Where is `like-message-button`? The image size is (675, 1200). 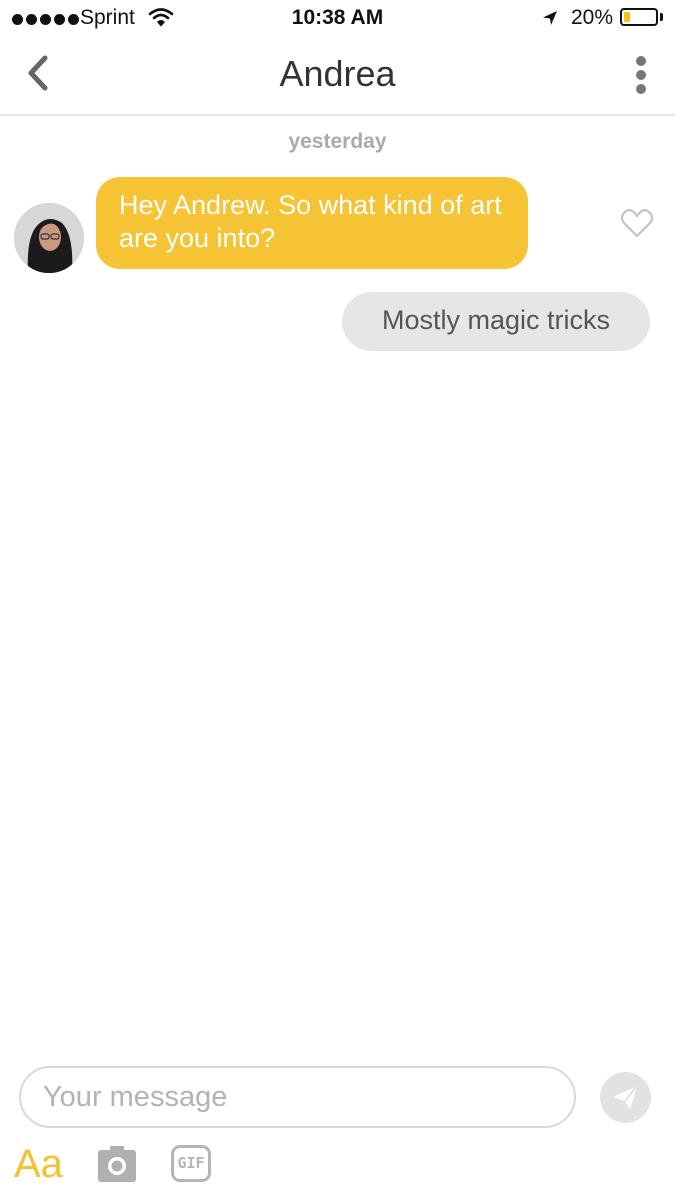
like-message-button is located at coordinates (637, 223).